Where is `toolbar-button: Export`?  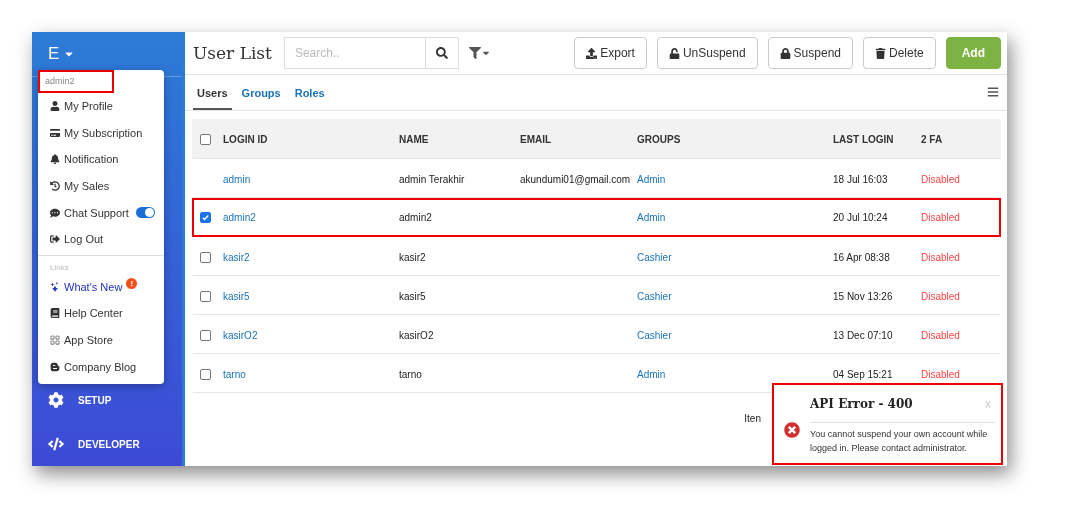
toolbar-button: Export is located at coordinates (610, 53).